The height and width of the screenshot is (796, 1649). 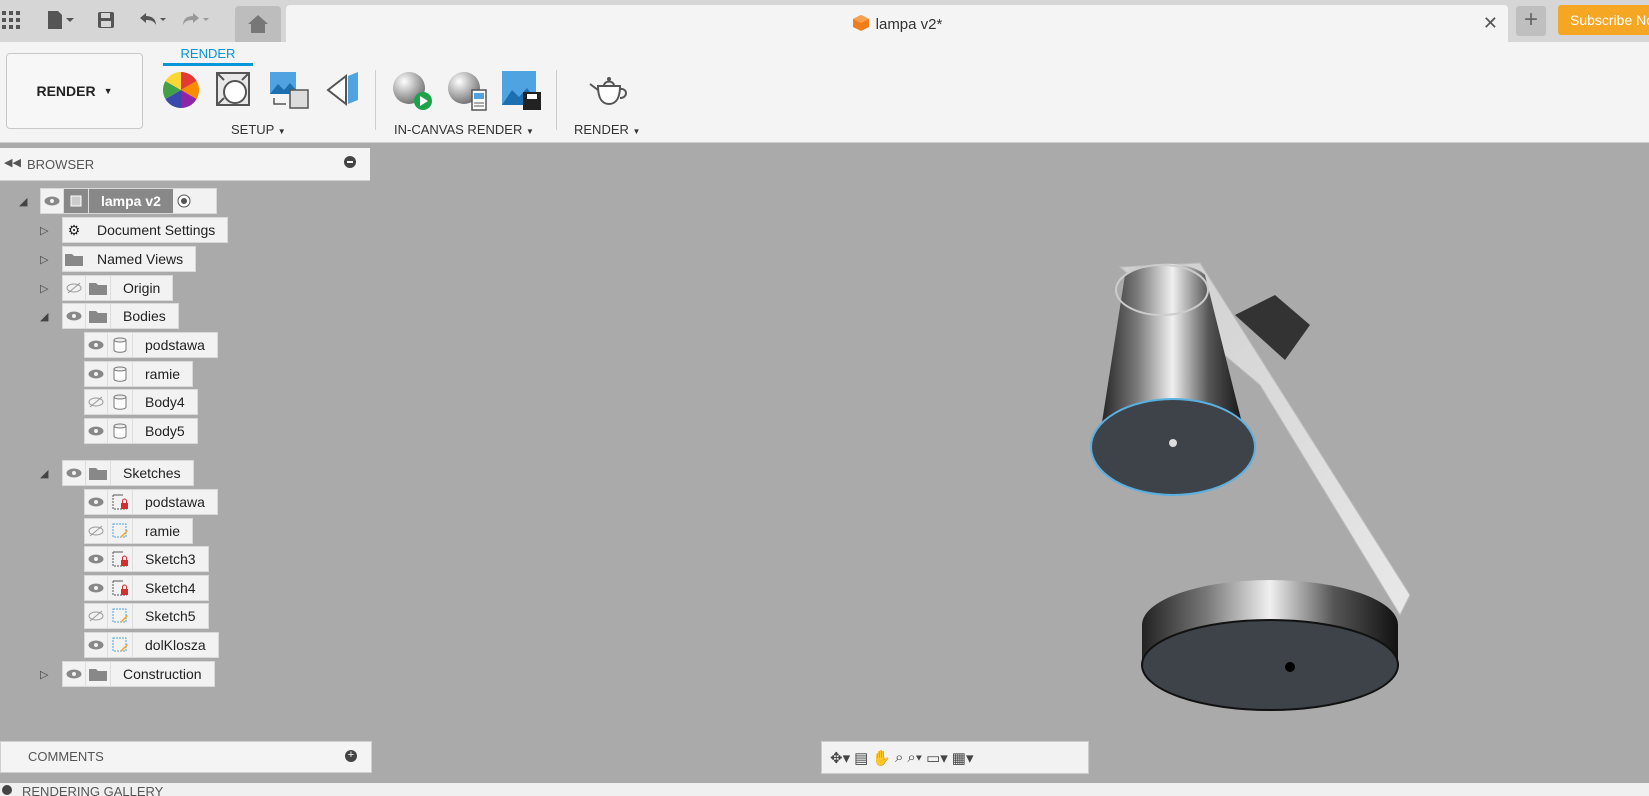 I want to click on browser-item-origin: Origin, so click(x=118, y=288).